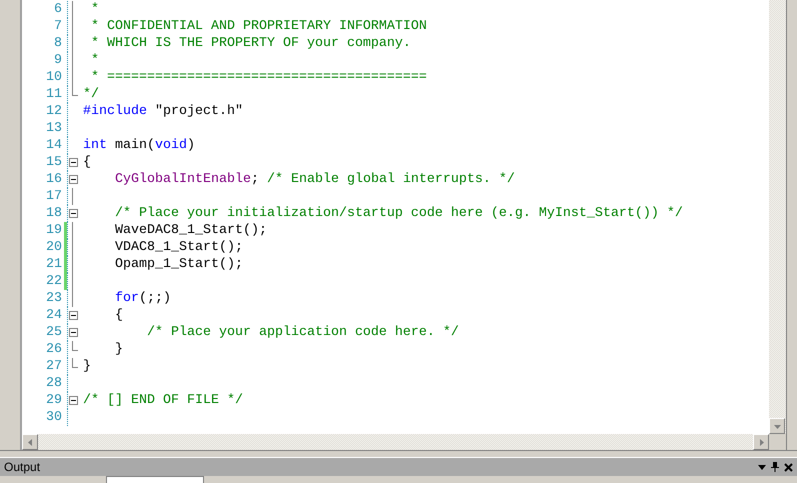  Describe the element at coordinates (75, 91) in the screenshot. I see `fold-end-mark` at that location.